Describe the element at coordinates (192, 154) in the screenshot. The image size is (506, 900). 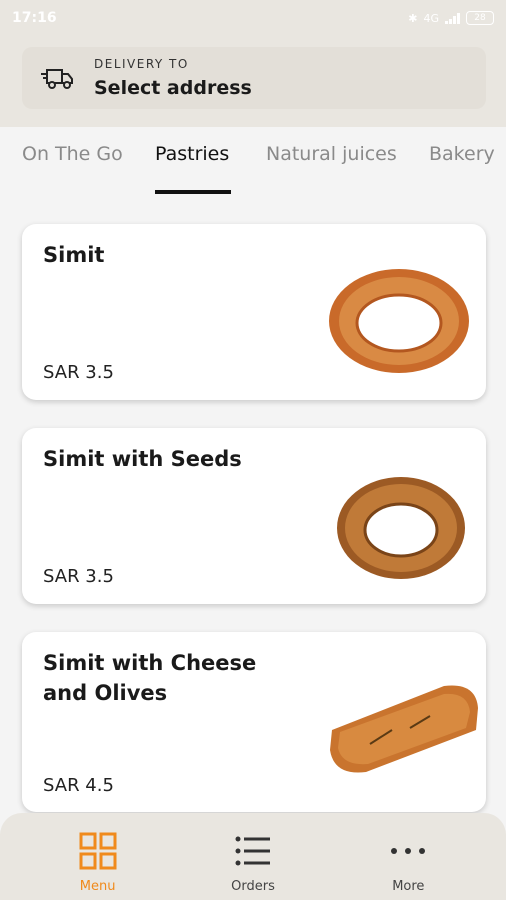
I see `tab-pastries: Pastries` at that location.